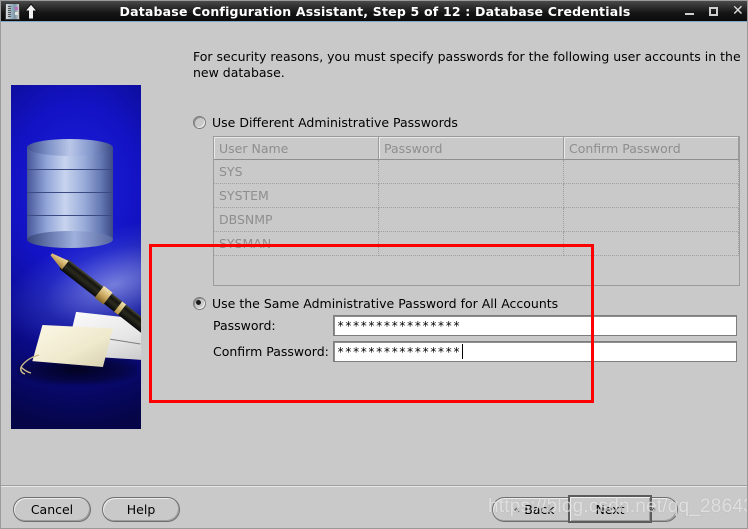 The width and height of the screenshot is (748, 529). Describe the element at coordinates (70, 147) in the screenshot. I see `cylinder-top` at that location.